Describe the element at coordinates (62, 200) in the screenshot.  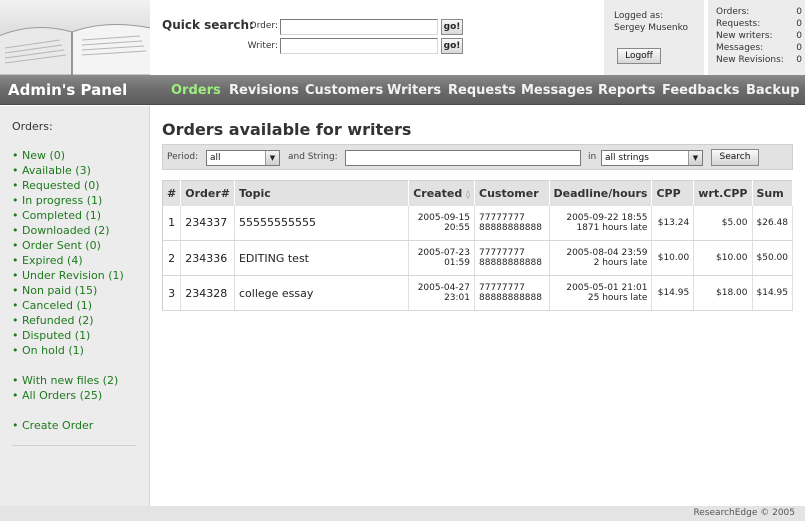
I see `sidebar-item-label: In progress (1)` at that location.